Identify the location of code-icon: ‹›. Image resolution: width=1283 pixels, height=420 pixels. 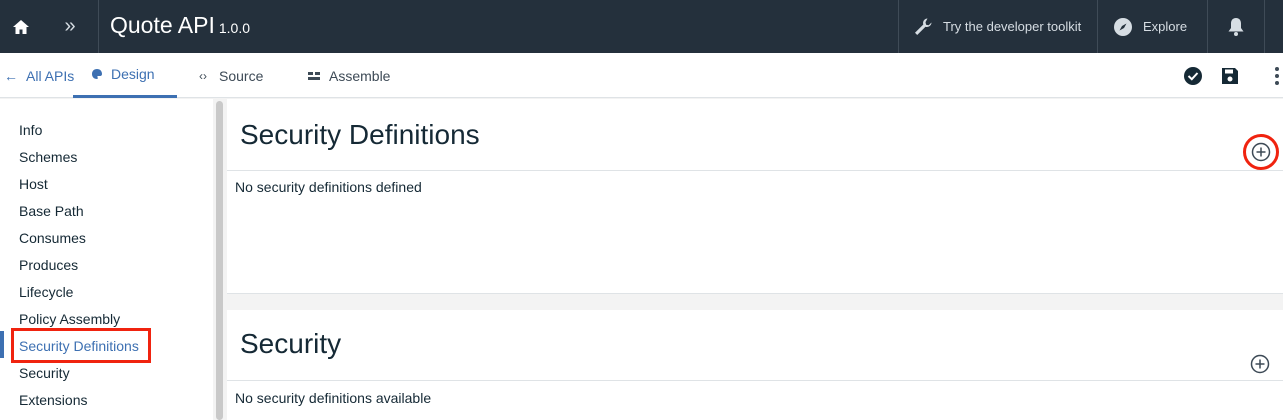
(203, 75).